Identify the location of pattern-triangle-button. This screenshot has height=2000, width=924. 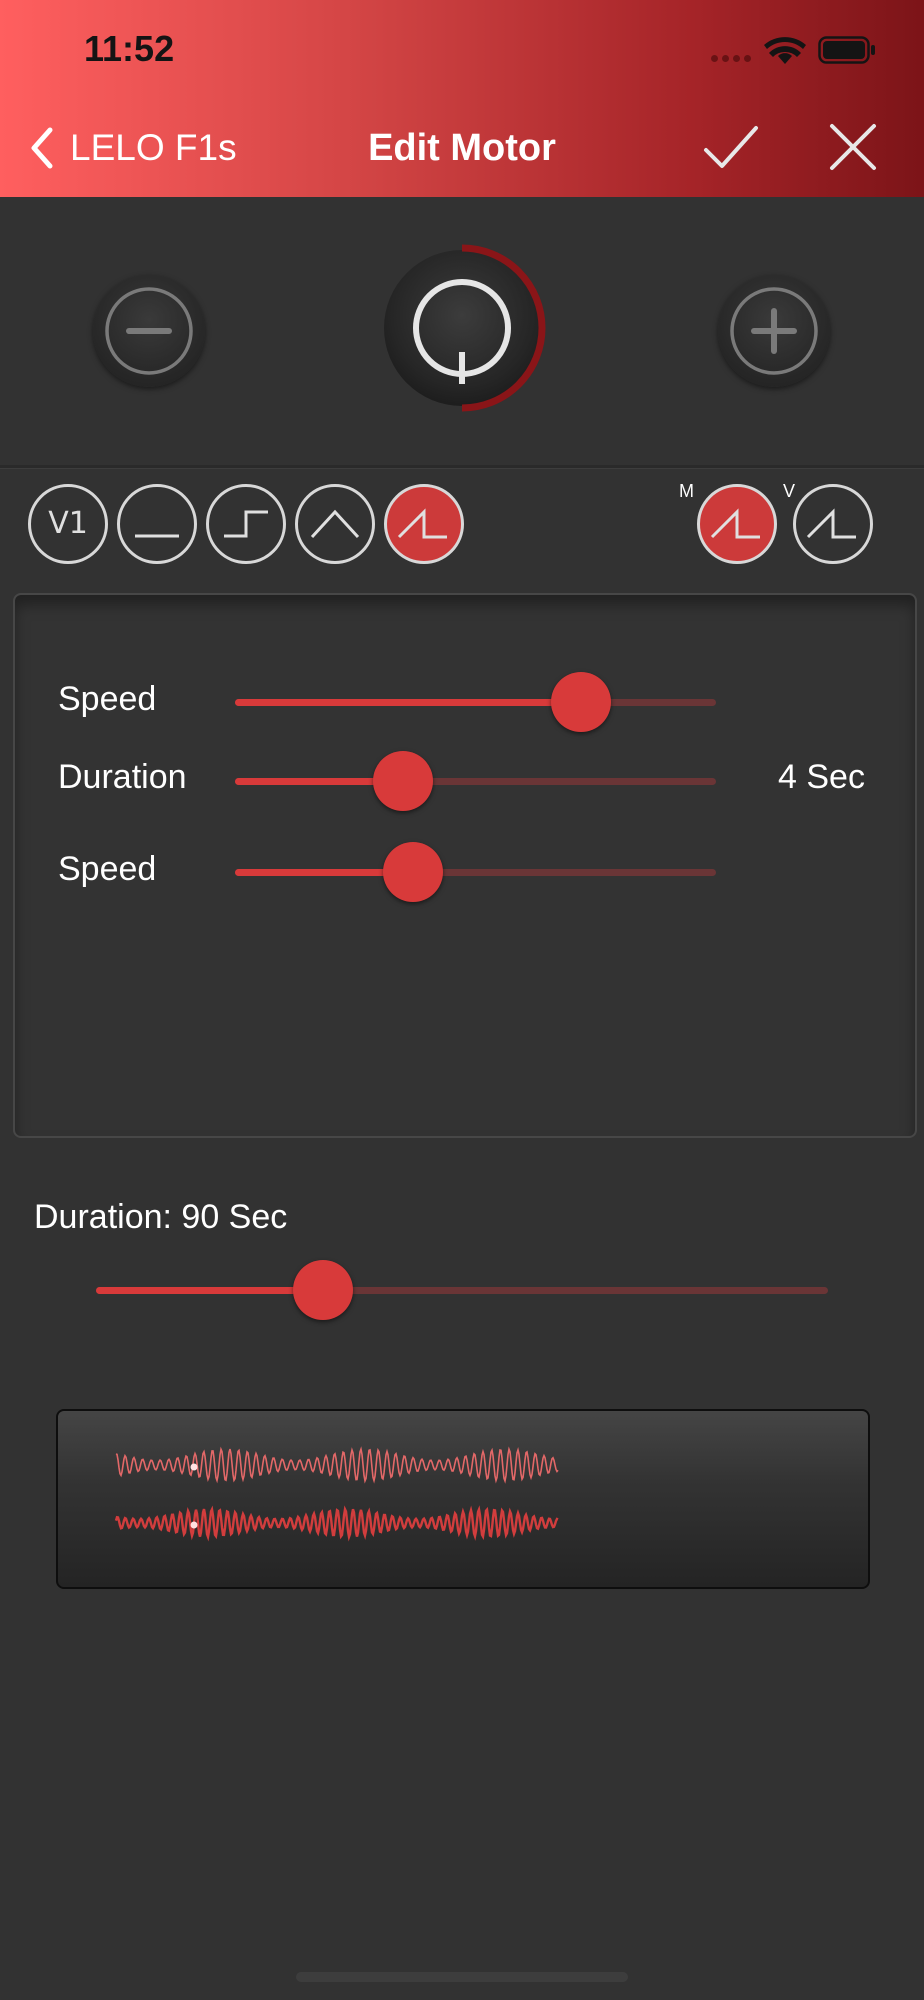
(335, 524).